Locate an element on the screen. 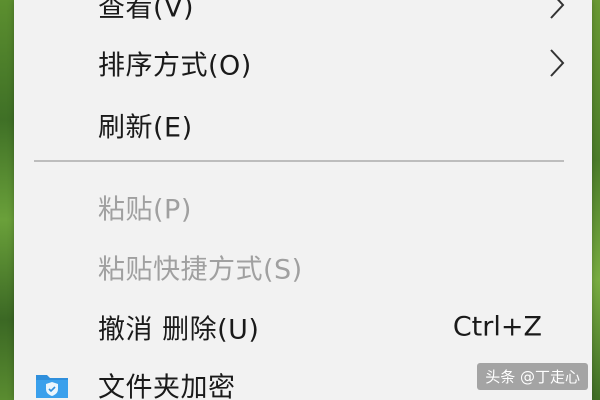 The height and width of the screenshot is (400, 600). menu-item-label: 撤消 删除(U) is located at coordinates (179, 330).